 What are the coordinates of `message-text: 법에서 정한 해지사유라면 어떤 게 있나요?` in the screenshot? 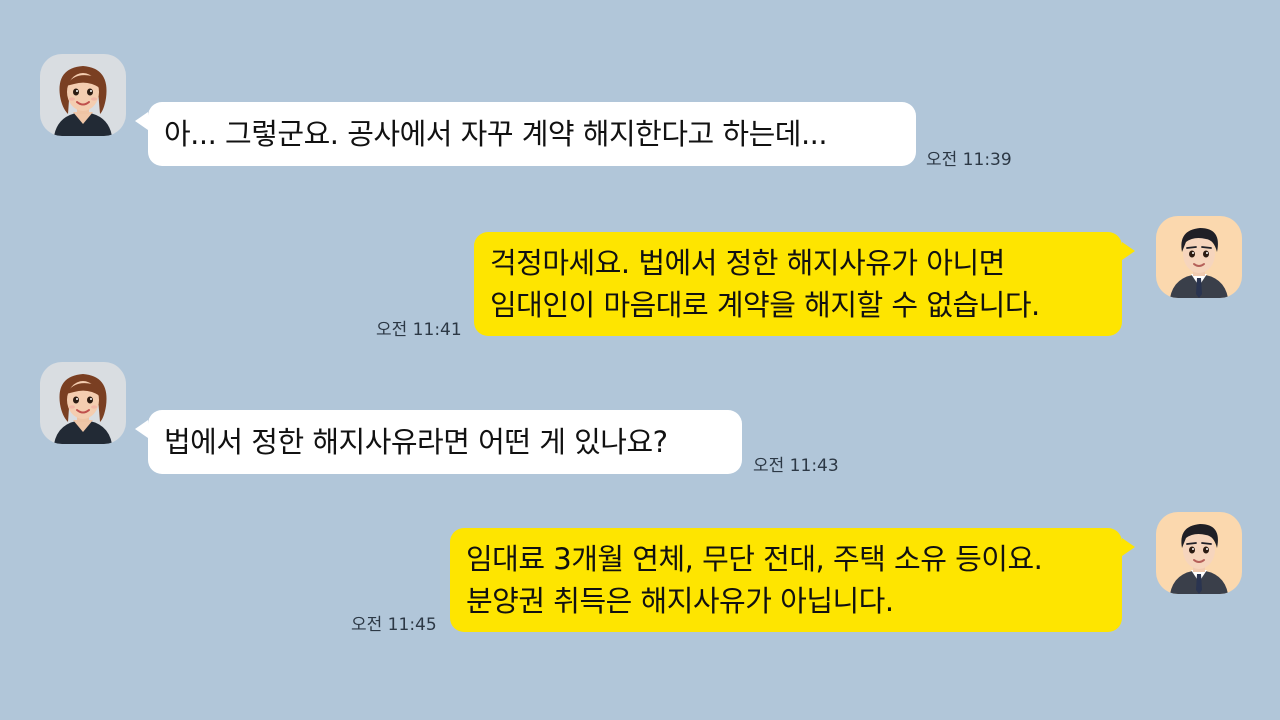 It's located at (416, 442).